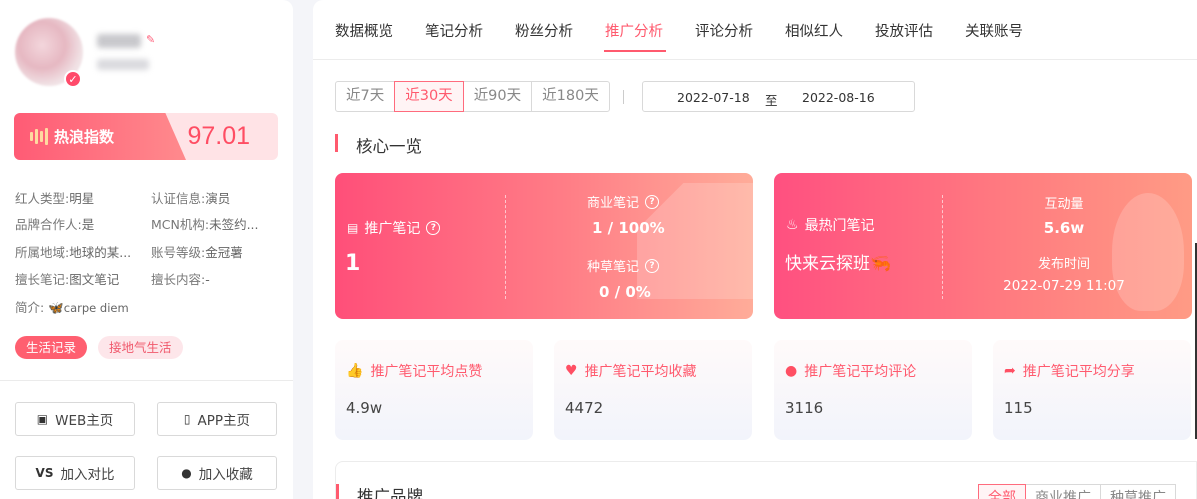 This screenshot has height=499, width=1197. What do you see at coordinates (75, 473) in the screenshot?
I see `add-compare-button: VS 加入对比` at bounding box center [75, 473].